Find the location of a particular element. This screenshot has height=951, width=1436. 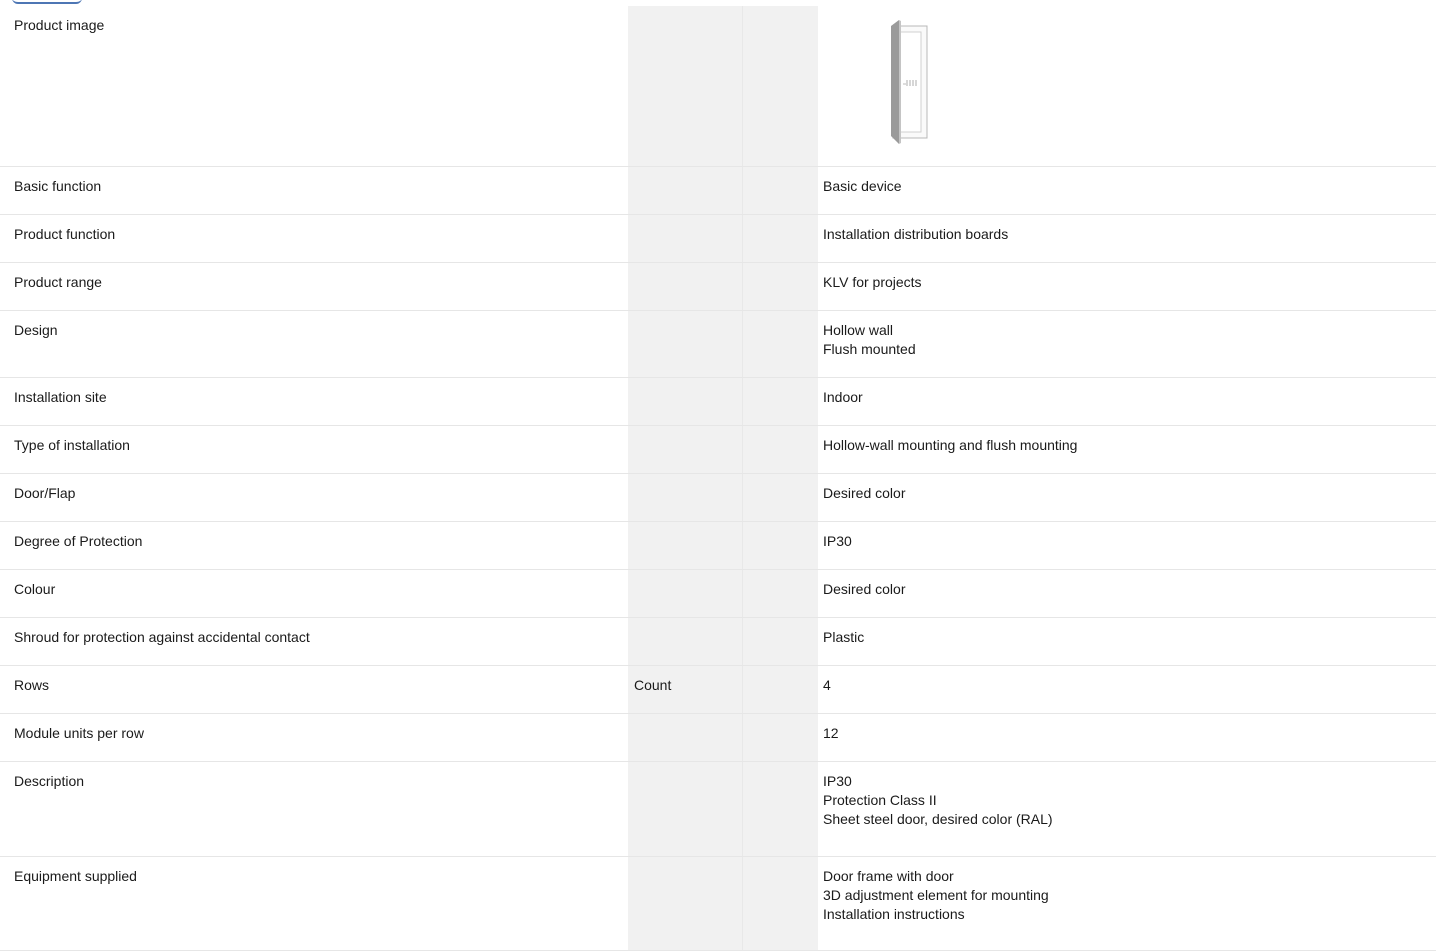

spec-name: Product image is located at coordinates (314, 86).